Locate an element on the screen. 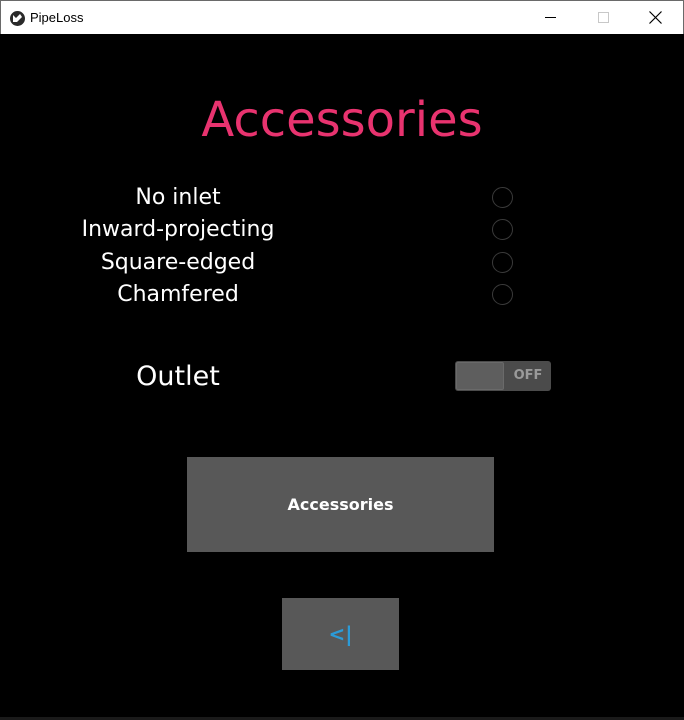  page-title: Accessories is located at coordinates (342, 120).